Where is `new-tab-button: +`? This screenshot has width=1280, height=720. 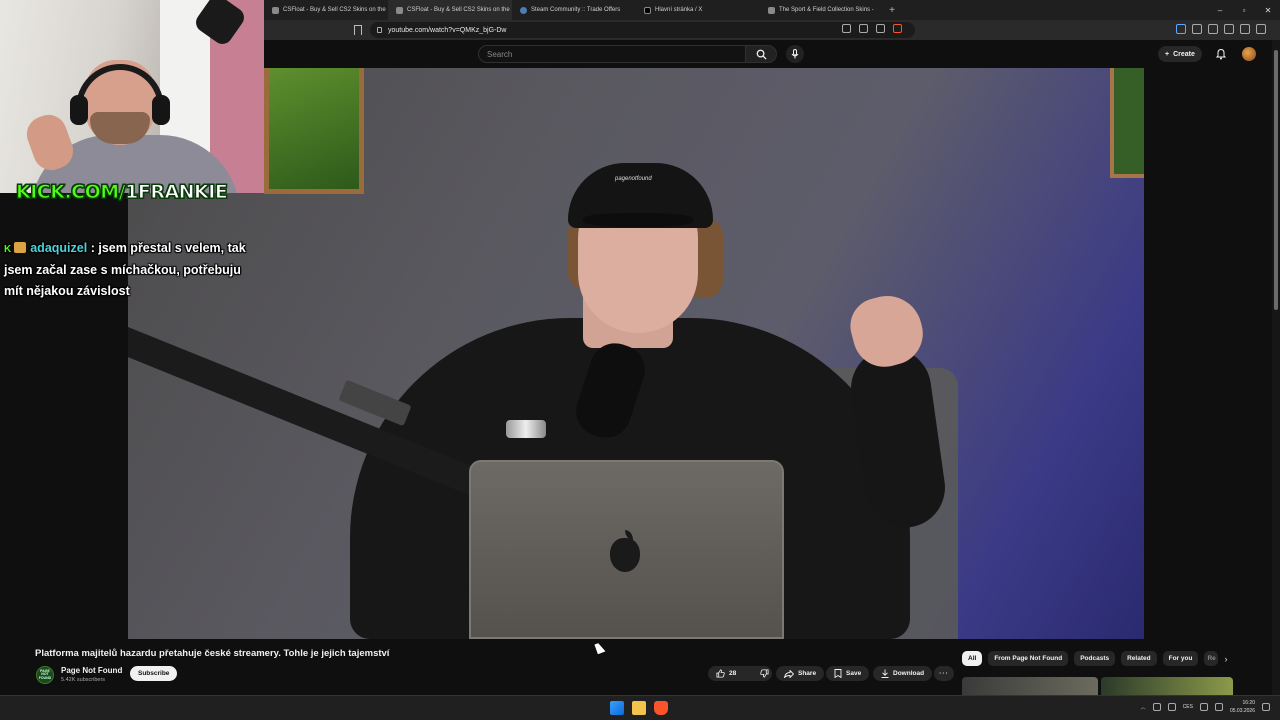 new-tab-button: + is located at coordinates (892, 10).